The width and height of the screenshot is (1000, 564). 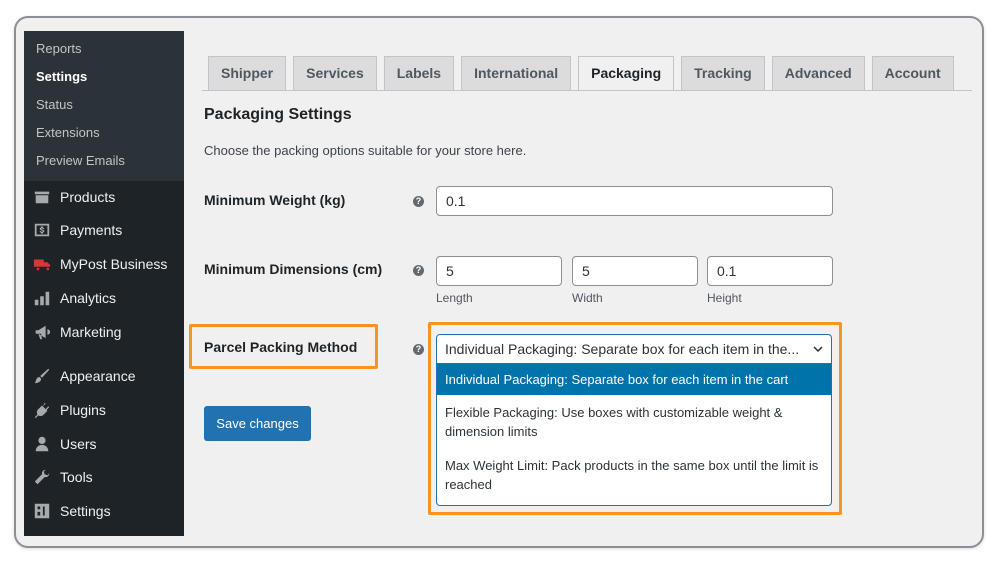 What do you see at coordinates (42, 264) in the screenshot?
I see `truck-icon` at bounding box center [42, 264].